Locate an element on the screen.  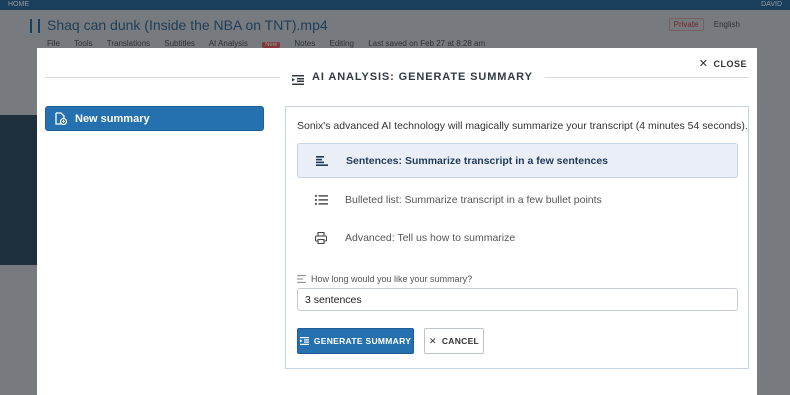
summary-length-question: How long would you like your summary? is located at coordinates (392, 279).